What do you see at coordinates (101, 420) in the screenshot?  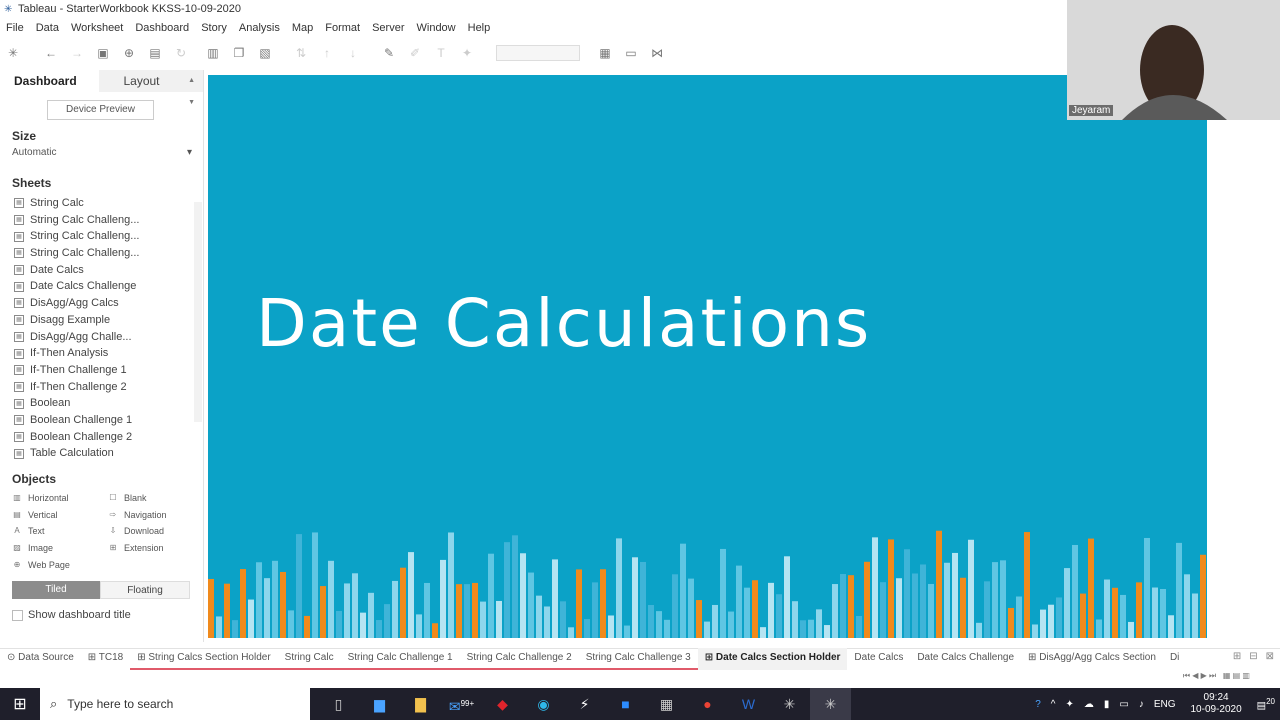 I see `sheet-item: ▦ Boolean Challenge 1` at bounding box center [101, 420].